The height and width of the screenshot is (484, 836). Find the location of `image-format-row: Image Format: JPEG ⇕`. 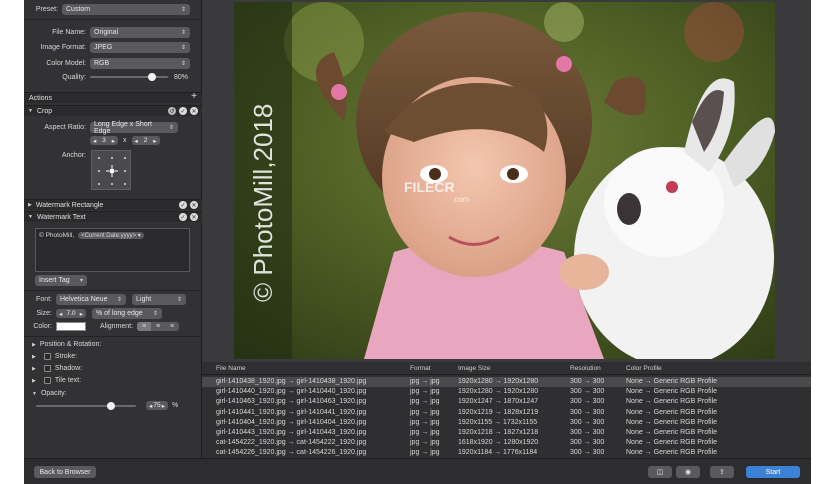

image-format-row: Image Format: JPEG ⇕ is located at coordinates (113, 47).